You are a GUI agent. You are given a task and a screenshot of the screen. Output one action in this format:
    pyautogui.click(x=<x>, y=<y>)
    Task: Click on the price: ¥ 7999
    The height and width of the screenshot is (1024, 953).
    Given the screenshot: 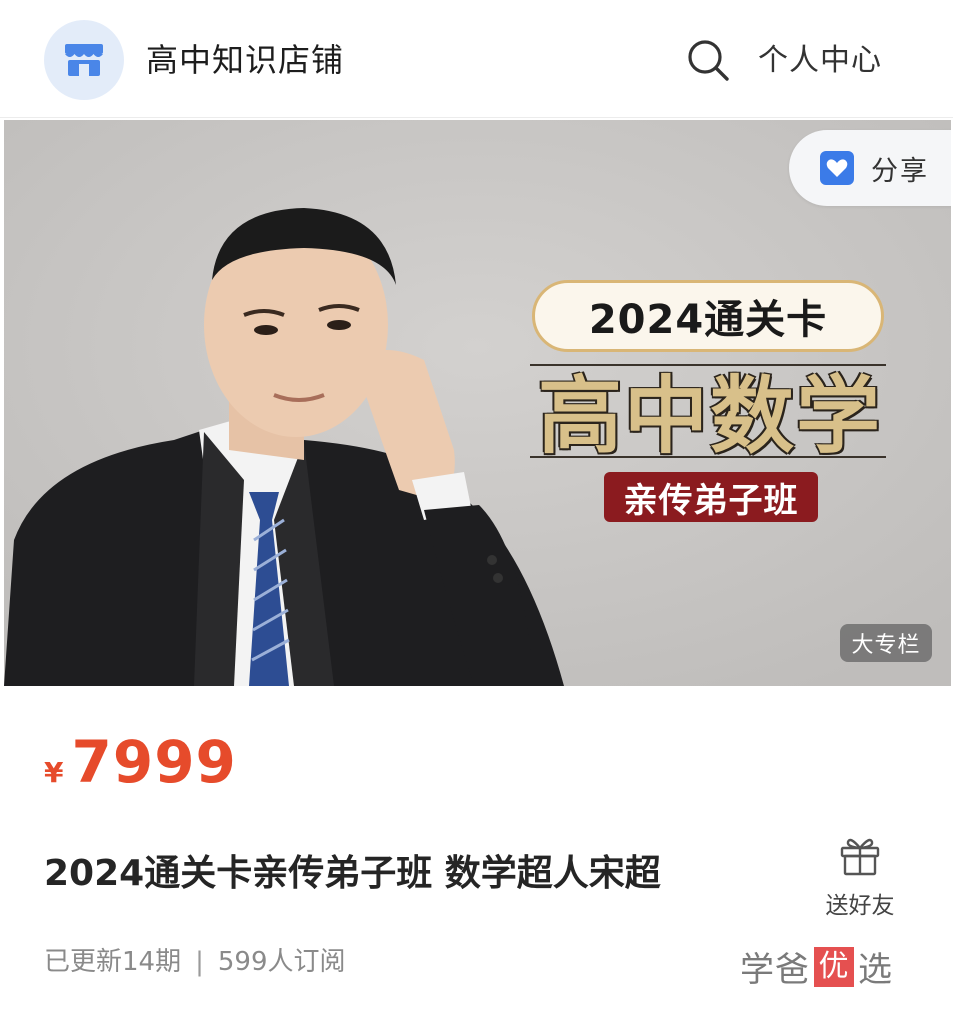 What is the action you would take?
    pyautogui.click(x=140, y=762)
    